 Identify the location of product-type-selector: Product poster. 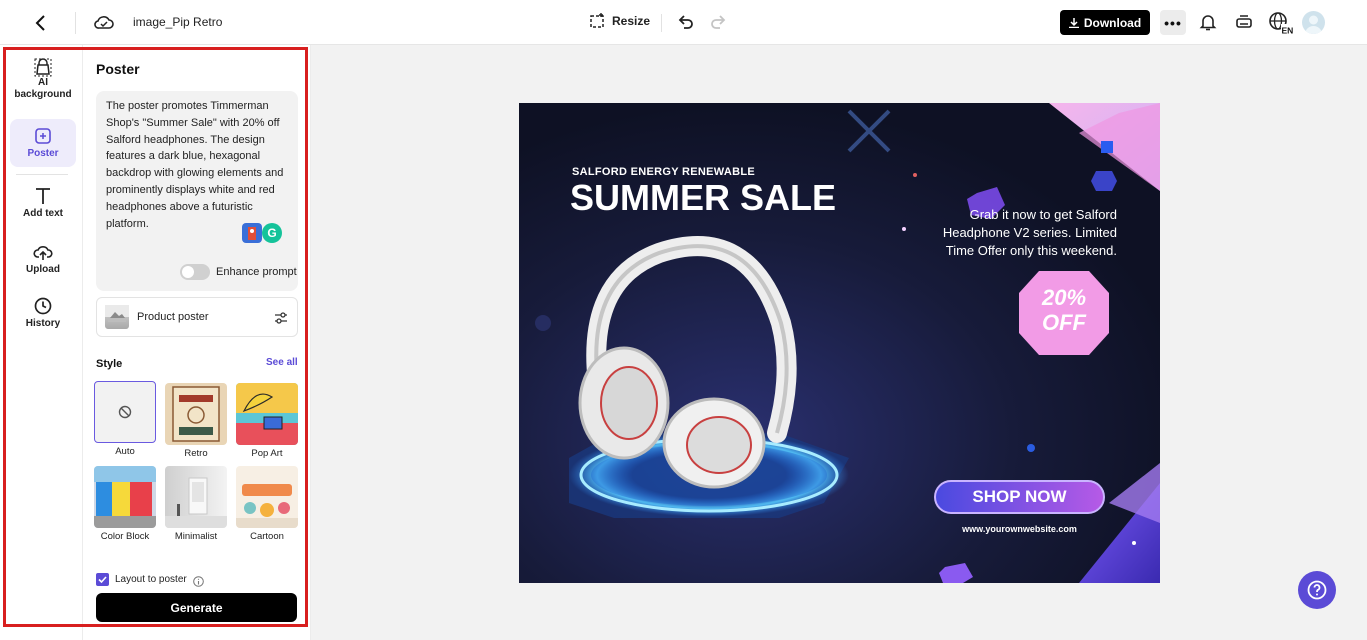
(197, 317).